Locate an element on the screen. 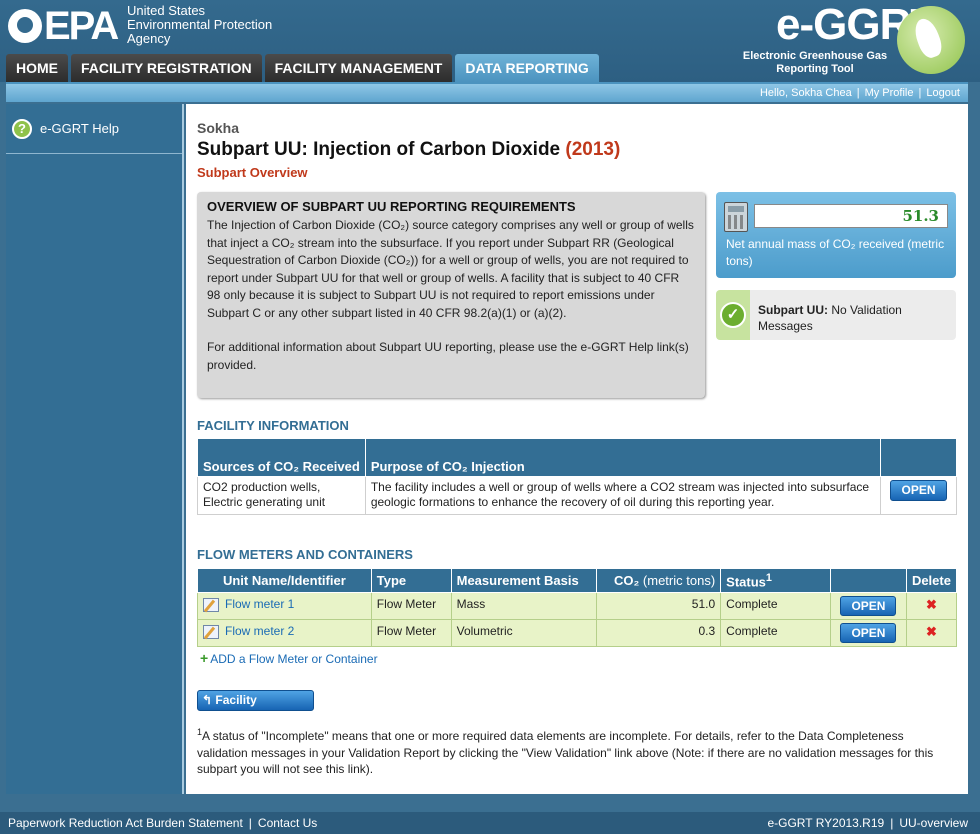 Image resolution: width=980 pixels, height=834 pixels. user-bar: Hello, Sokha Chea | My Profile | Logout is located at coordinates (487, 92).